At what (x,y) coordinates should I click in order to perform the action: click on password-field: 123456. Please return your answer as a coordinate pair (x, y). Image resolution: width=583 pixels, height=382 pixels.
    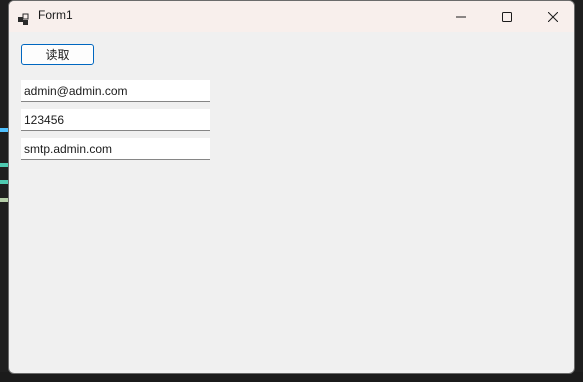
    Looking at the image, I should click on (115, 120).